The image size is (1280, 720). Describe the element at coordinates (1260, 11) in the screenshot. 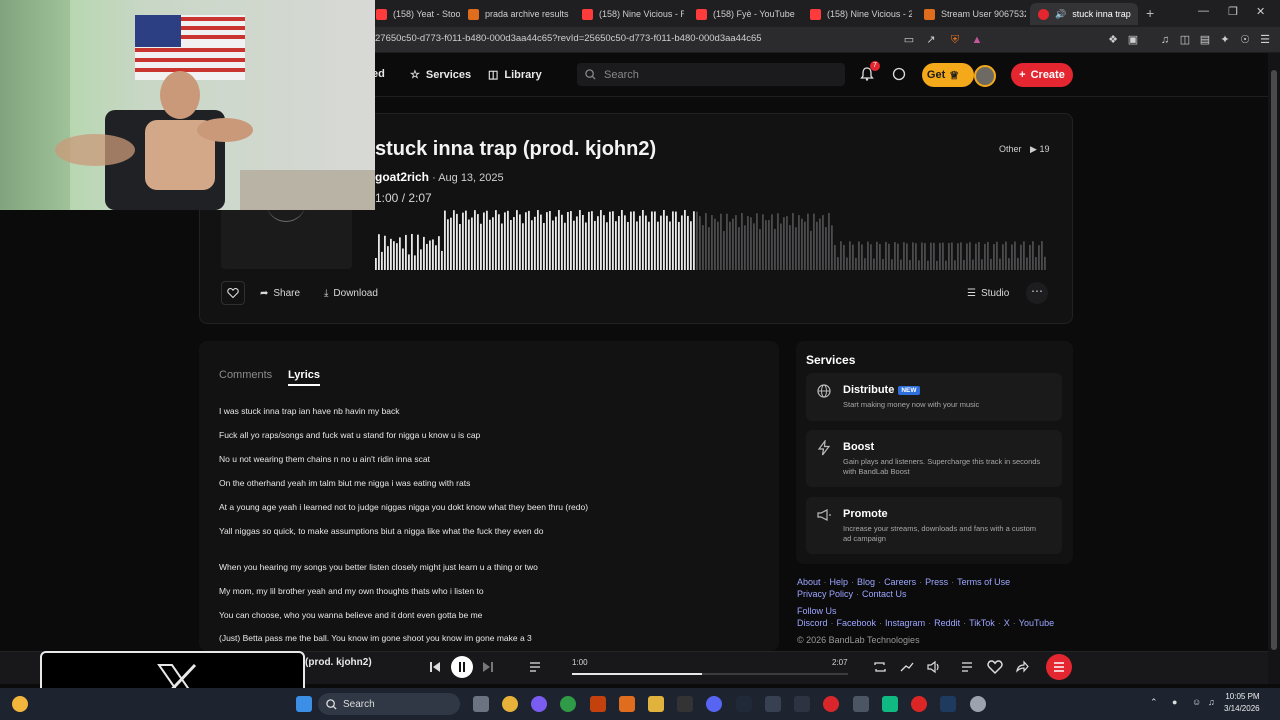

I see `close-window-icon: ✕` at that location.